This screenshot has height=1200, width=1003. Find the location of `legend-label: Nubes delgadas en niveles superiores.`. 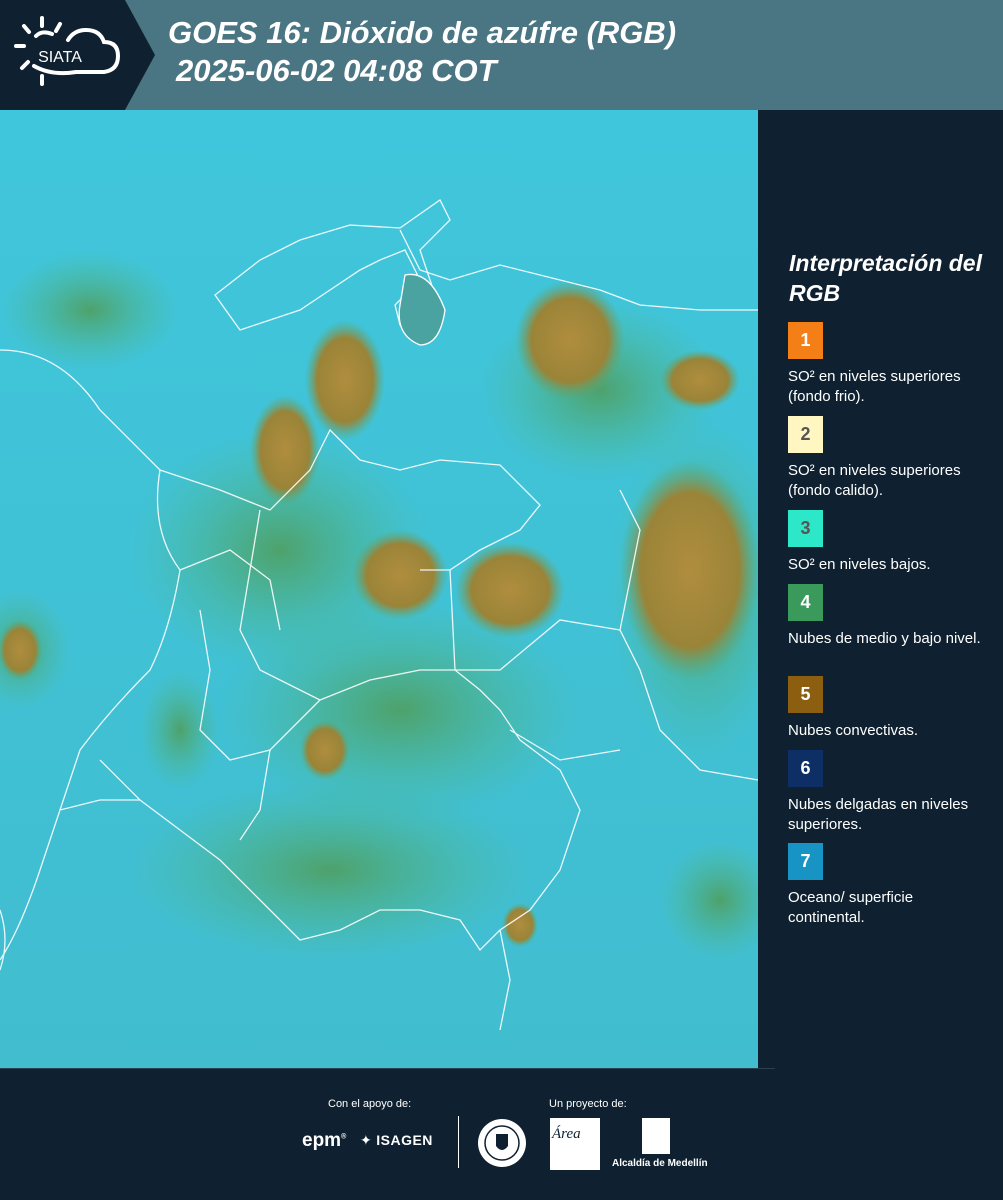

legend-label: Nubes delgadas en niveles superiores. is located at coordinates (878, 814).